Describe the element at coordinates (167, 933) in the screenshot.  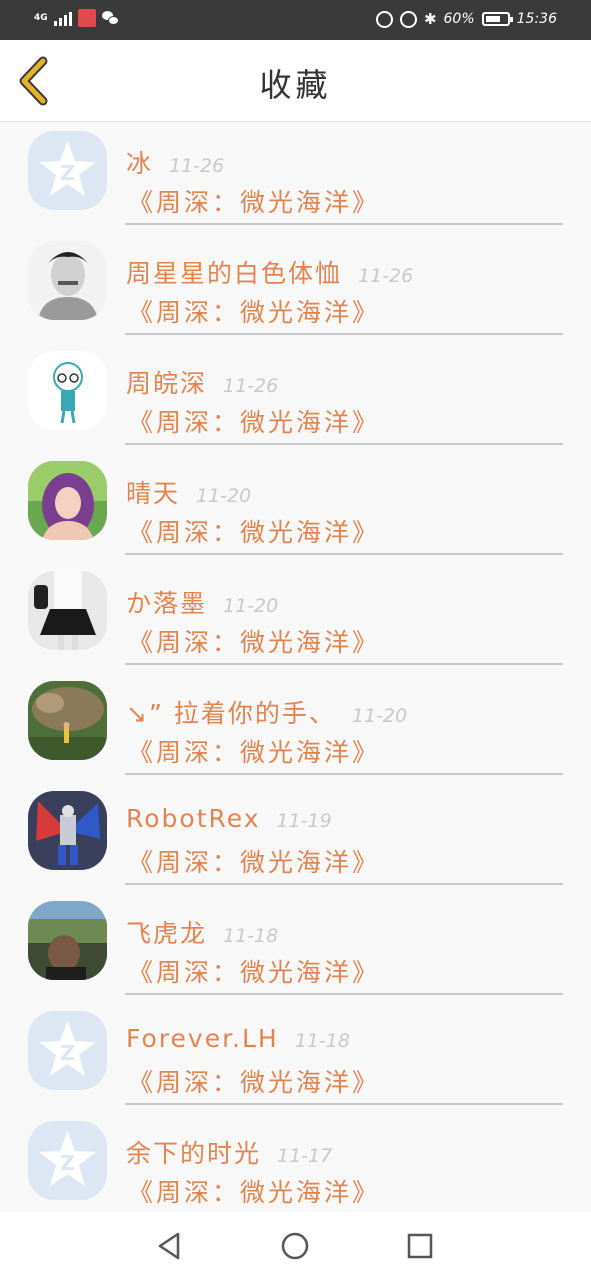
I see `user-name: 飞虎龙` at that location.